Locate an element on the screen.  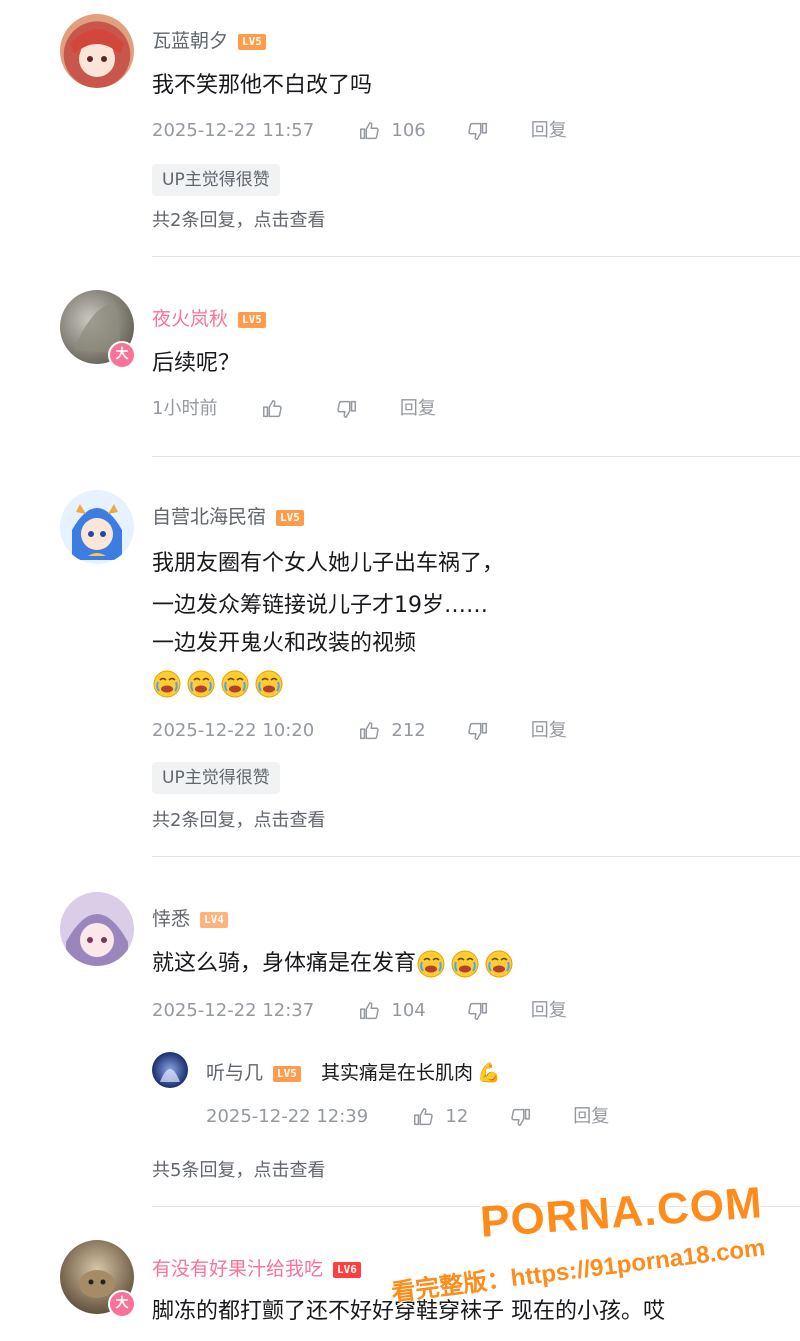
comment-time: 2025-12-22 10:20 is located at coordinates (233, 730).